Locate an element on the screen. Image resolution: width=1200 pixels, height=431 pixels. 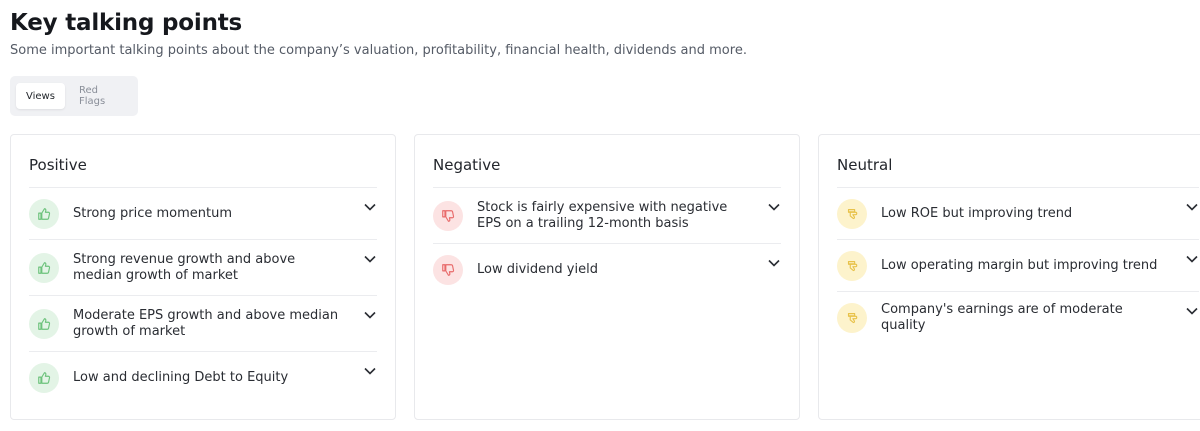
item-text: Low and declining Debt to Equity is located at coordinates (181, 377).